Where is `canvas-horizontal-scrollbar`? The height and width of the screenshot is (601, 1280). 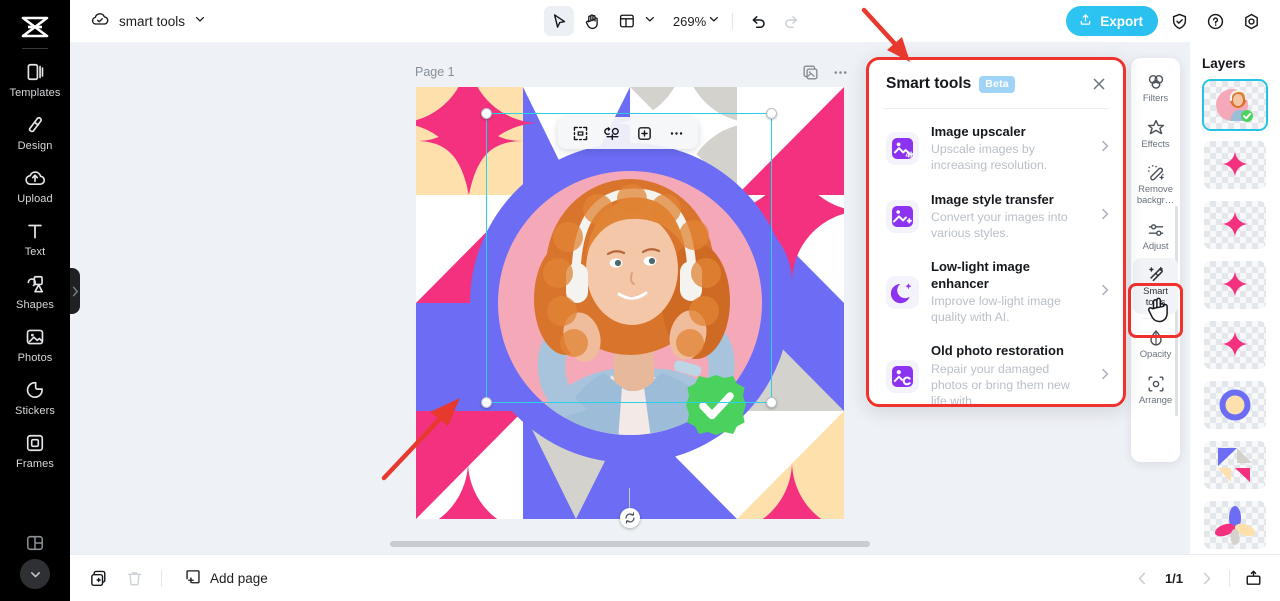 canvas-horizontal-scrollbar is located at coordinates (630, 544).